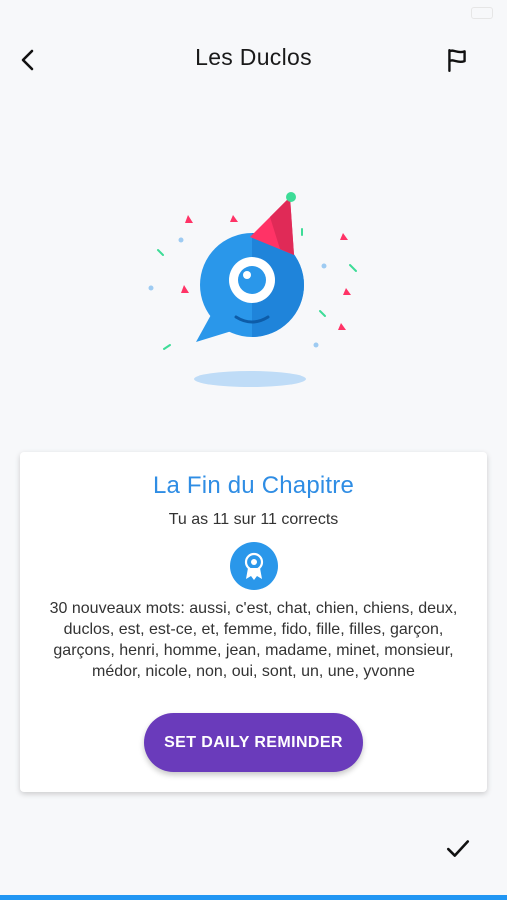 The height and width of the screenshot is (900, 507). I want to click on page-title: Les Duclos, so click(253, 57).